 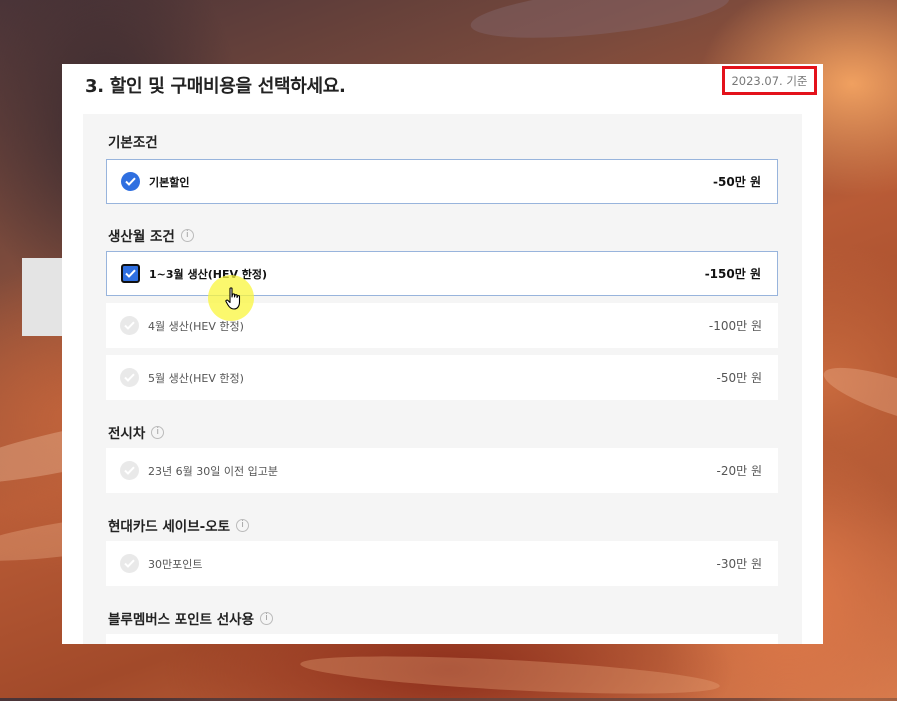 I want to click on section-title: 전시차, so click(x=127, y=434).